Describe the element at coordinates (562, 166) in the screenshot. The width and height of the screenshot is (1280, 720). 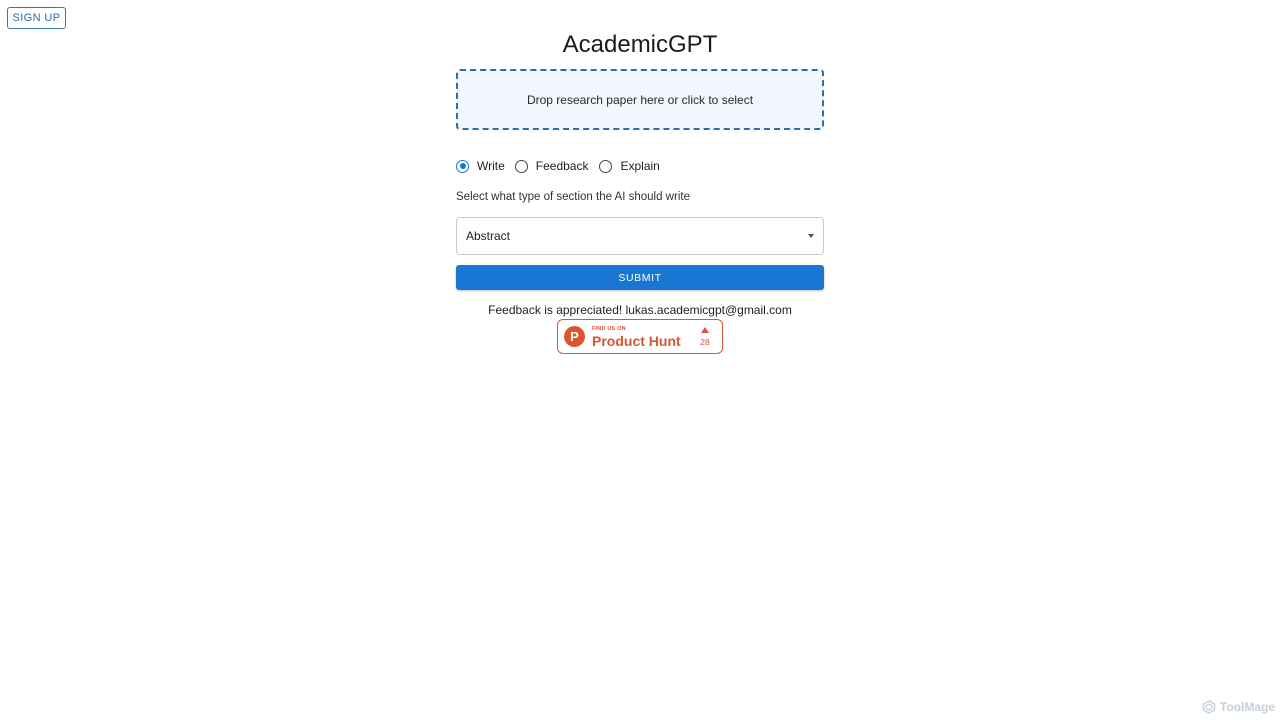
I see `radio-feedback-label: Feedback` at that location.